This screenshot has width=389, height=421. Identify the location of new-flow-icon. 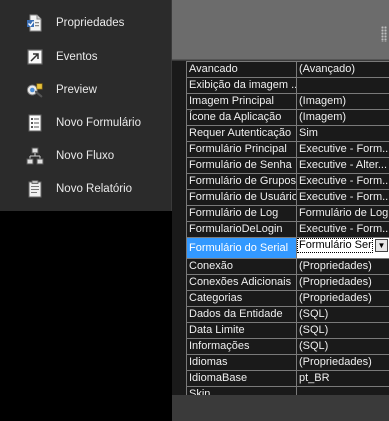
(35, 156).